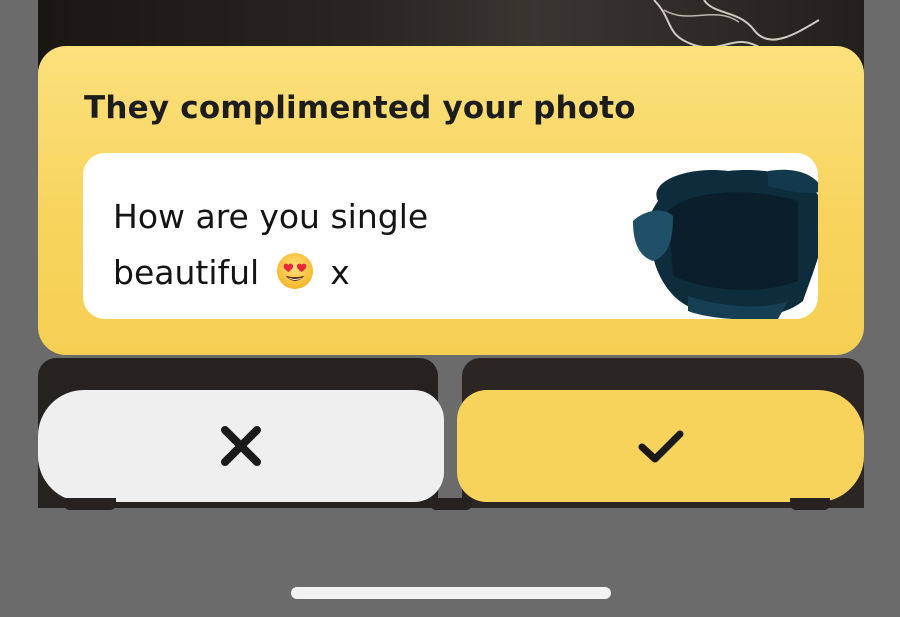 This screenshot has width=900, height=617. I want to click on home-indicator, so click(451, 593).